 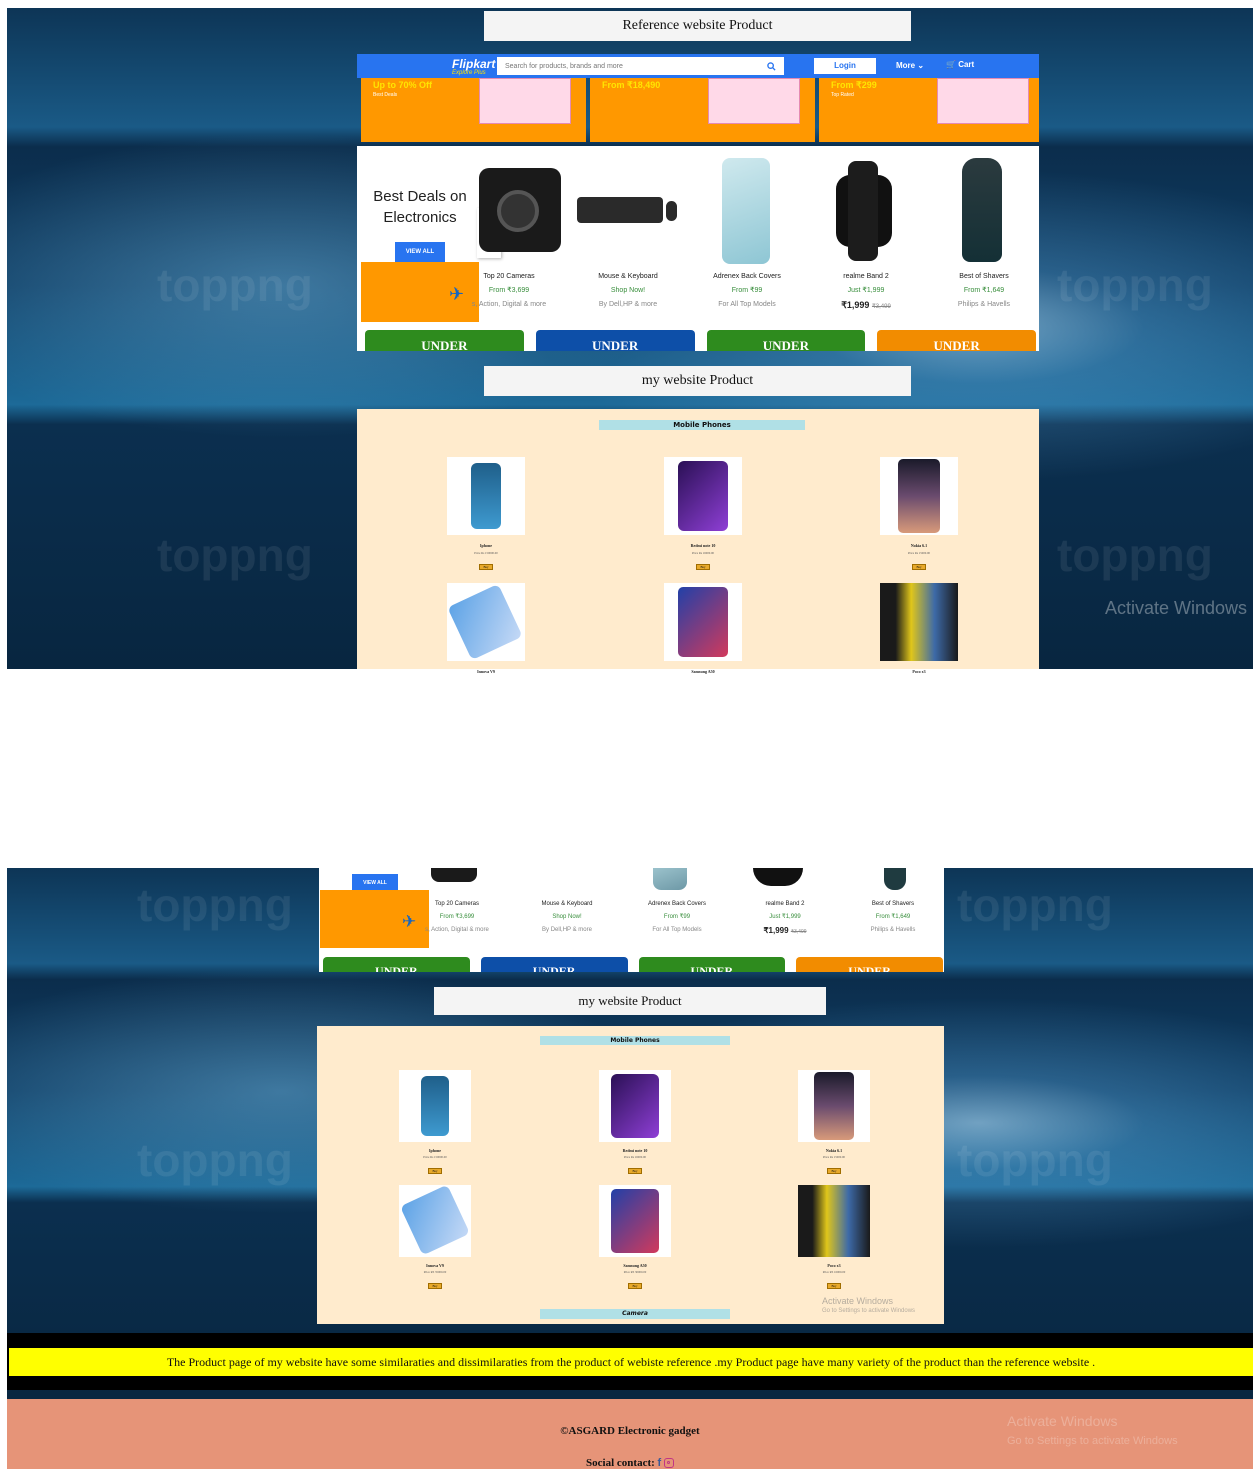 I want to click on facebook-icon: f, so click(x=660, y=1463).